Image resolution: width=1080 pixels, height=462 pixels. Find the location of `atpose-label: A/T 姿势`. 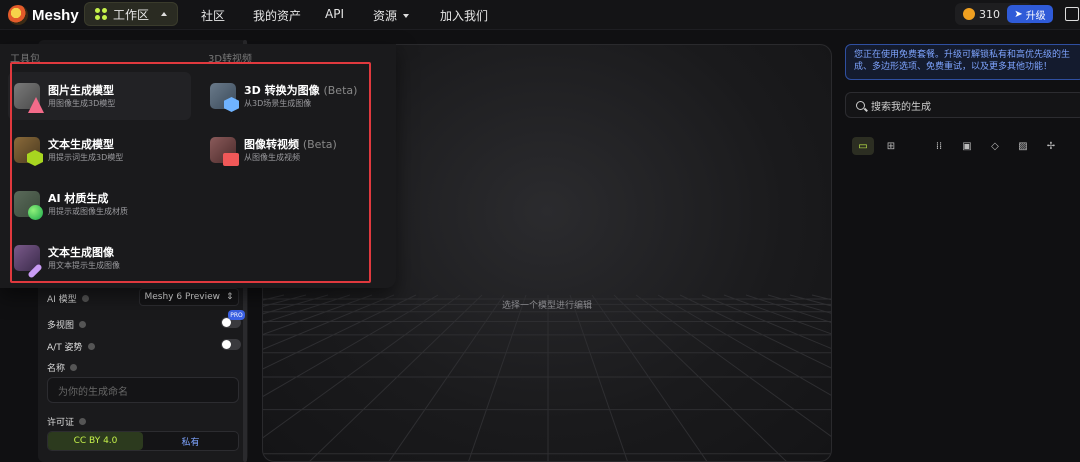

atpose-label: A/T 姿势 is located at coordinates (65, 348).